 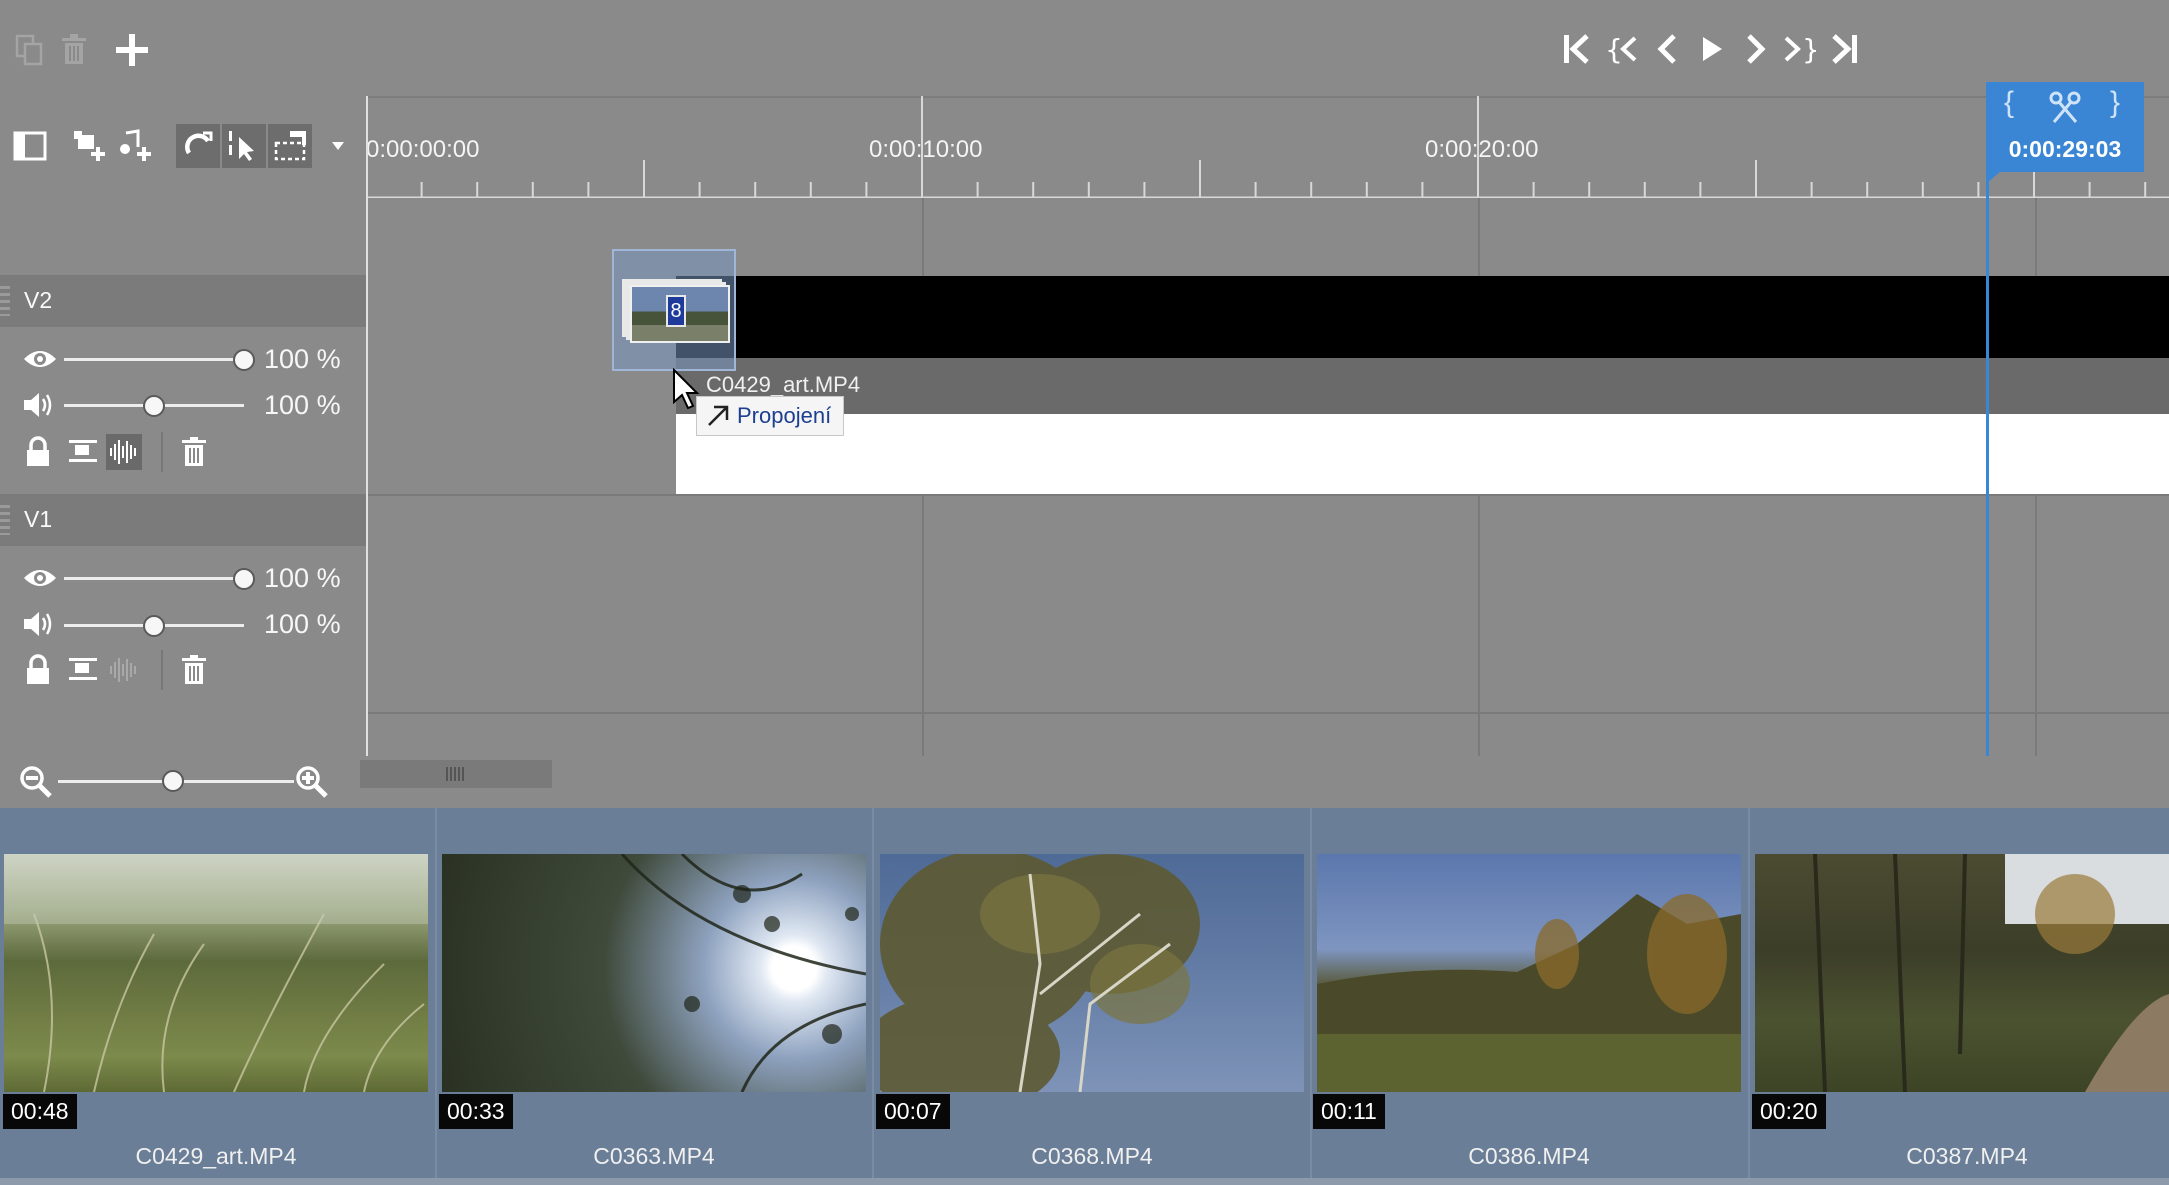 What do you see at coordinates (90, 146) in the screenshot?
I see `add-video-track-icon` at bounding box center [90, 146].